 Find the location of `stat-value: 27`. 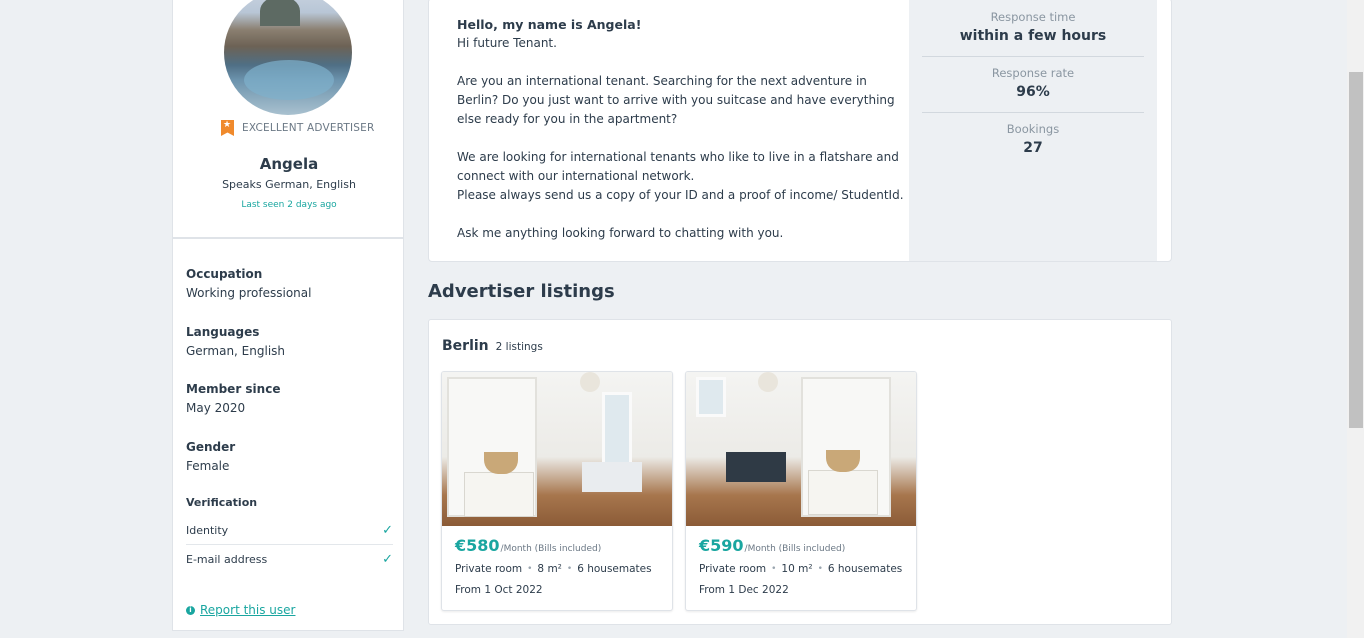

stat-value: 27 is located at coordinates (1033, 148).